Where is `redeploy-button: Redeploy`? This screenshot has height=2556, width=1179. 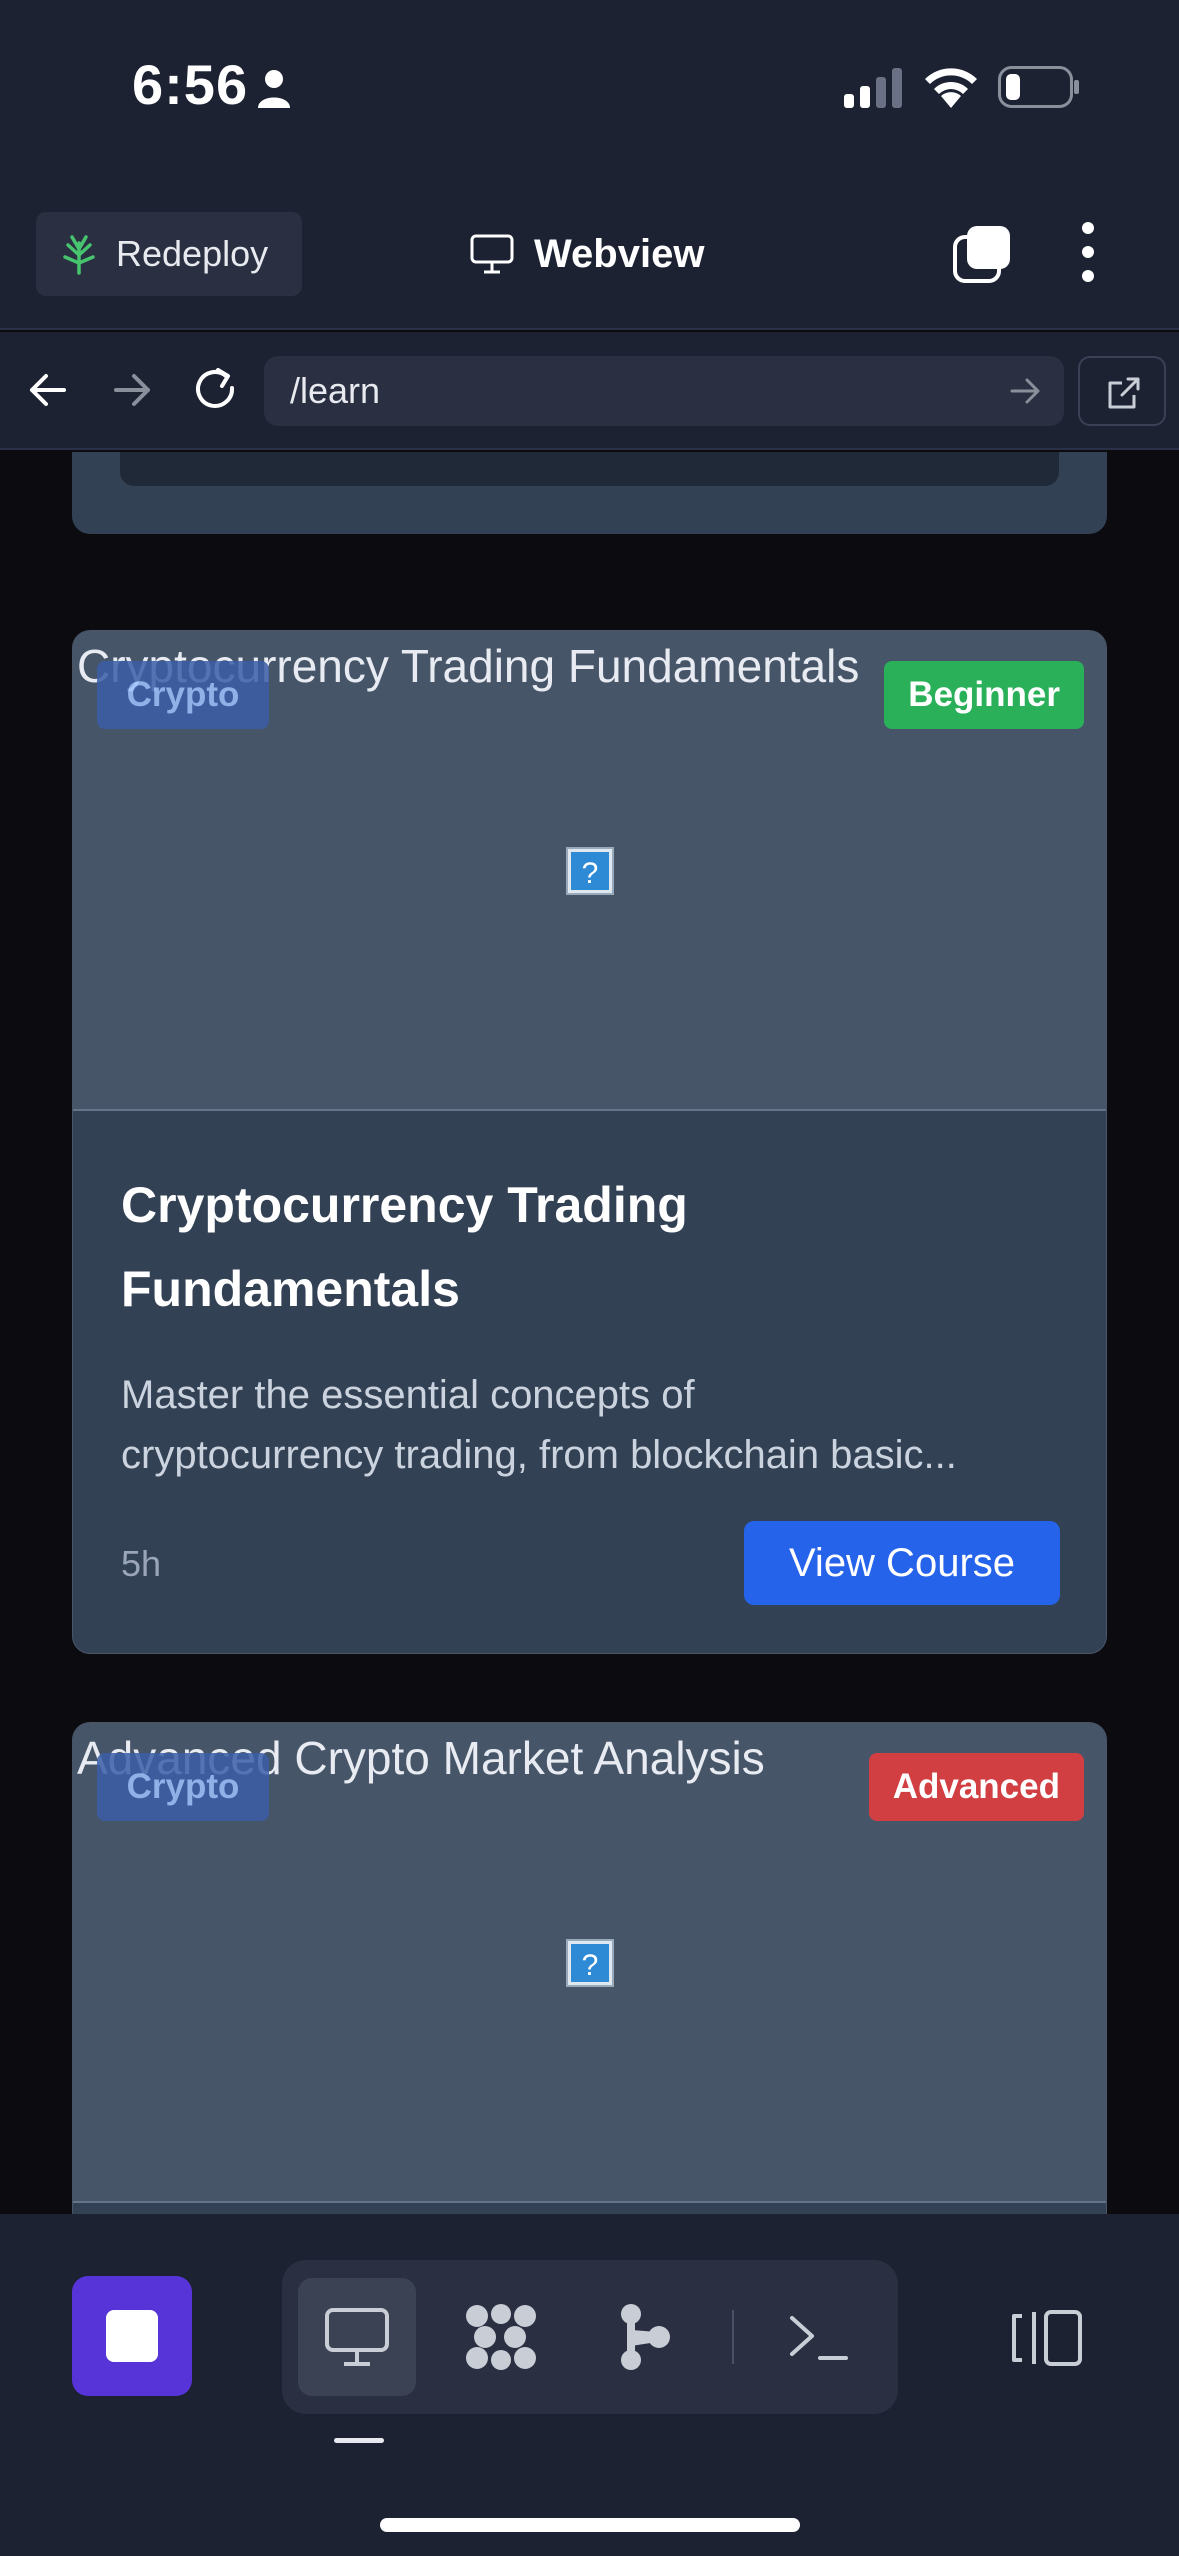
redeploy-button: Redeploy is located at coordinates (169, 254).